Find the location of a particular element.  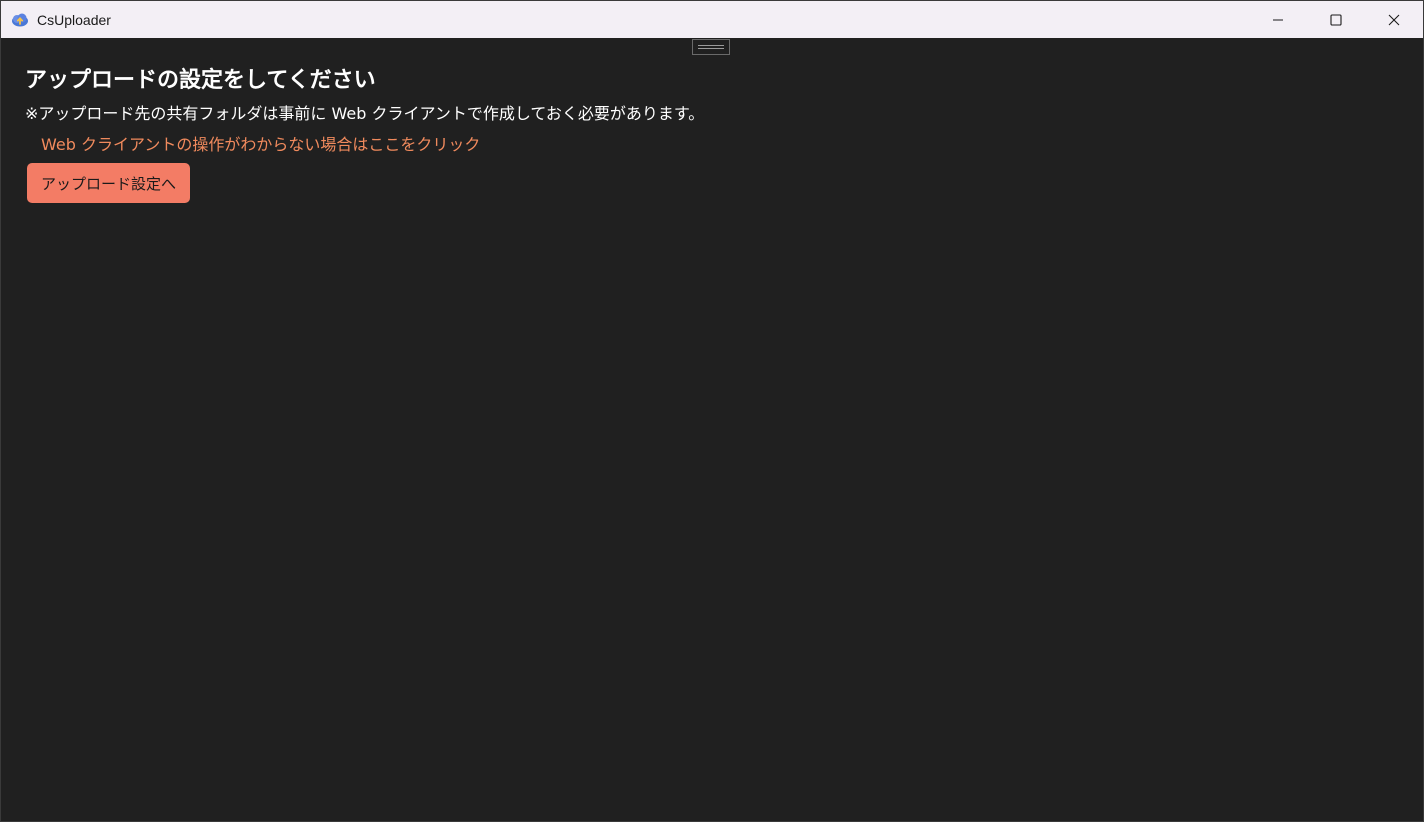

window-title: CsUploader is located at coordinates (74, 19).